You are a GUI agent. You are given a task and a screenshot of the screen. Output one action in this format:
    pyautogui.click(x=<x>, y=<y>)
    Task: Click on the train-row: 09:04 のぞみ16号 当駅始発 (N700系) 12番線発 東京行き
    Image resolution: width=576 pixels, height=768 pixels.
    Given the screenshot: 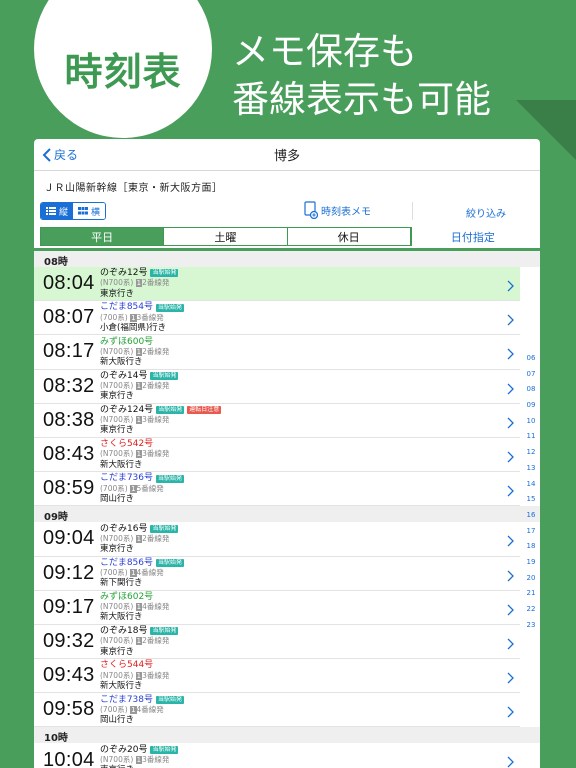 What is the action you would take?
    pyautogui.click(x=277, y=539)
    